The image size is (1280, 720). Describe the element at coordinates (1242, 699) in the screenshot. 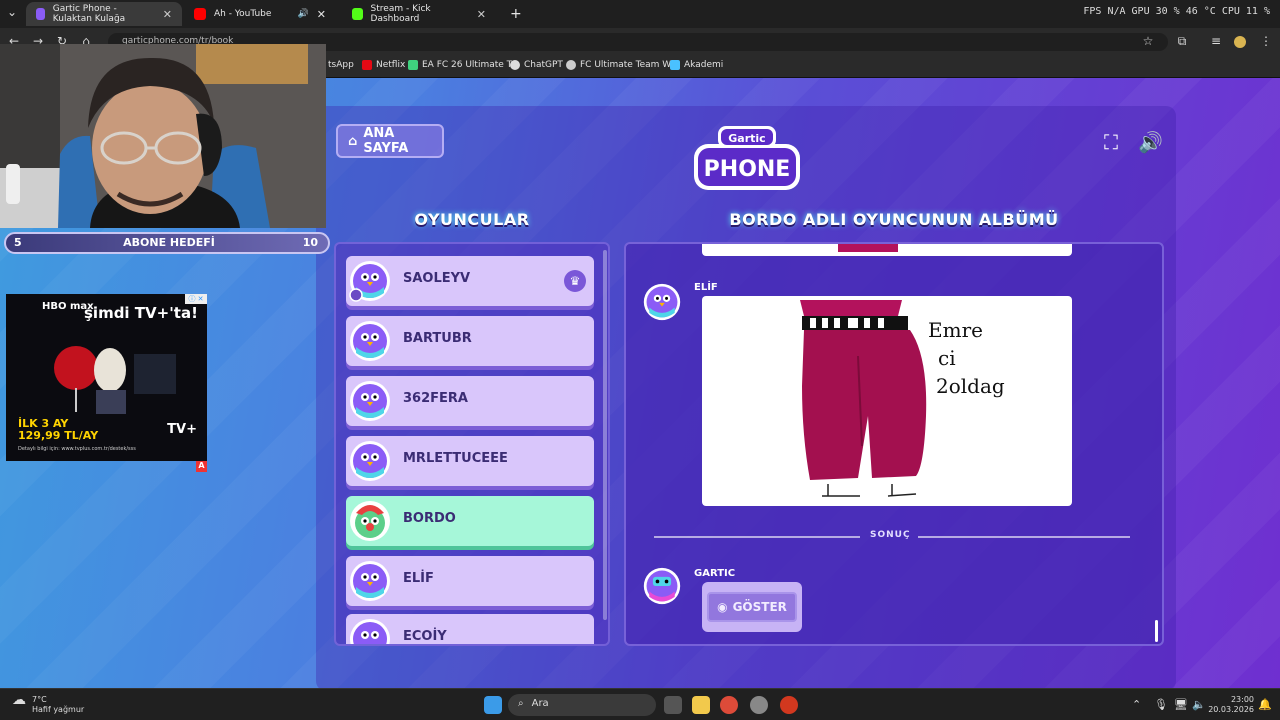

I see `clock-time: 23:00` at that location.